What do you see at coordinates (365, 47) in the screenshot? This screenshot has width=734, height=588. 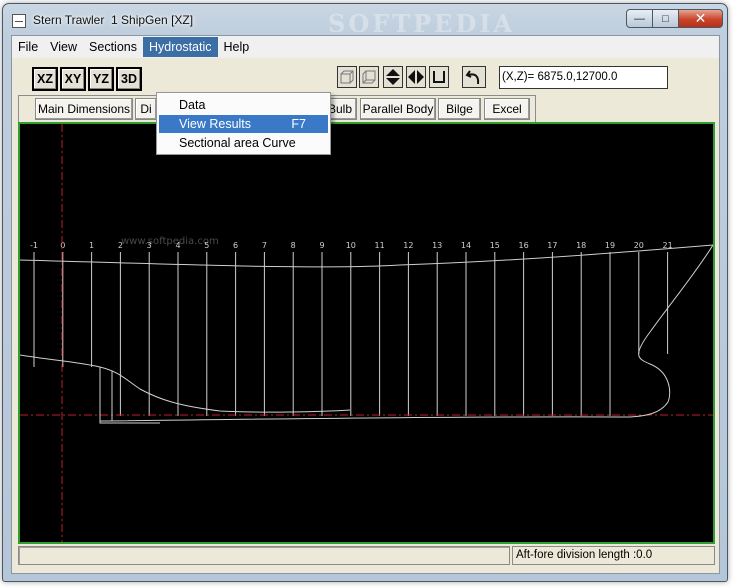 I see `menu-bar: File View Sections Hydrostatic Help` at bounding box center [365, 47].